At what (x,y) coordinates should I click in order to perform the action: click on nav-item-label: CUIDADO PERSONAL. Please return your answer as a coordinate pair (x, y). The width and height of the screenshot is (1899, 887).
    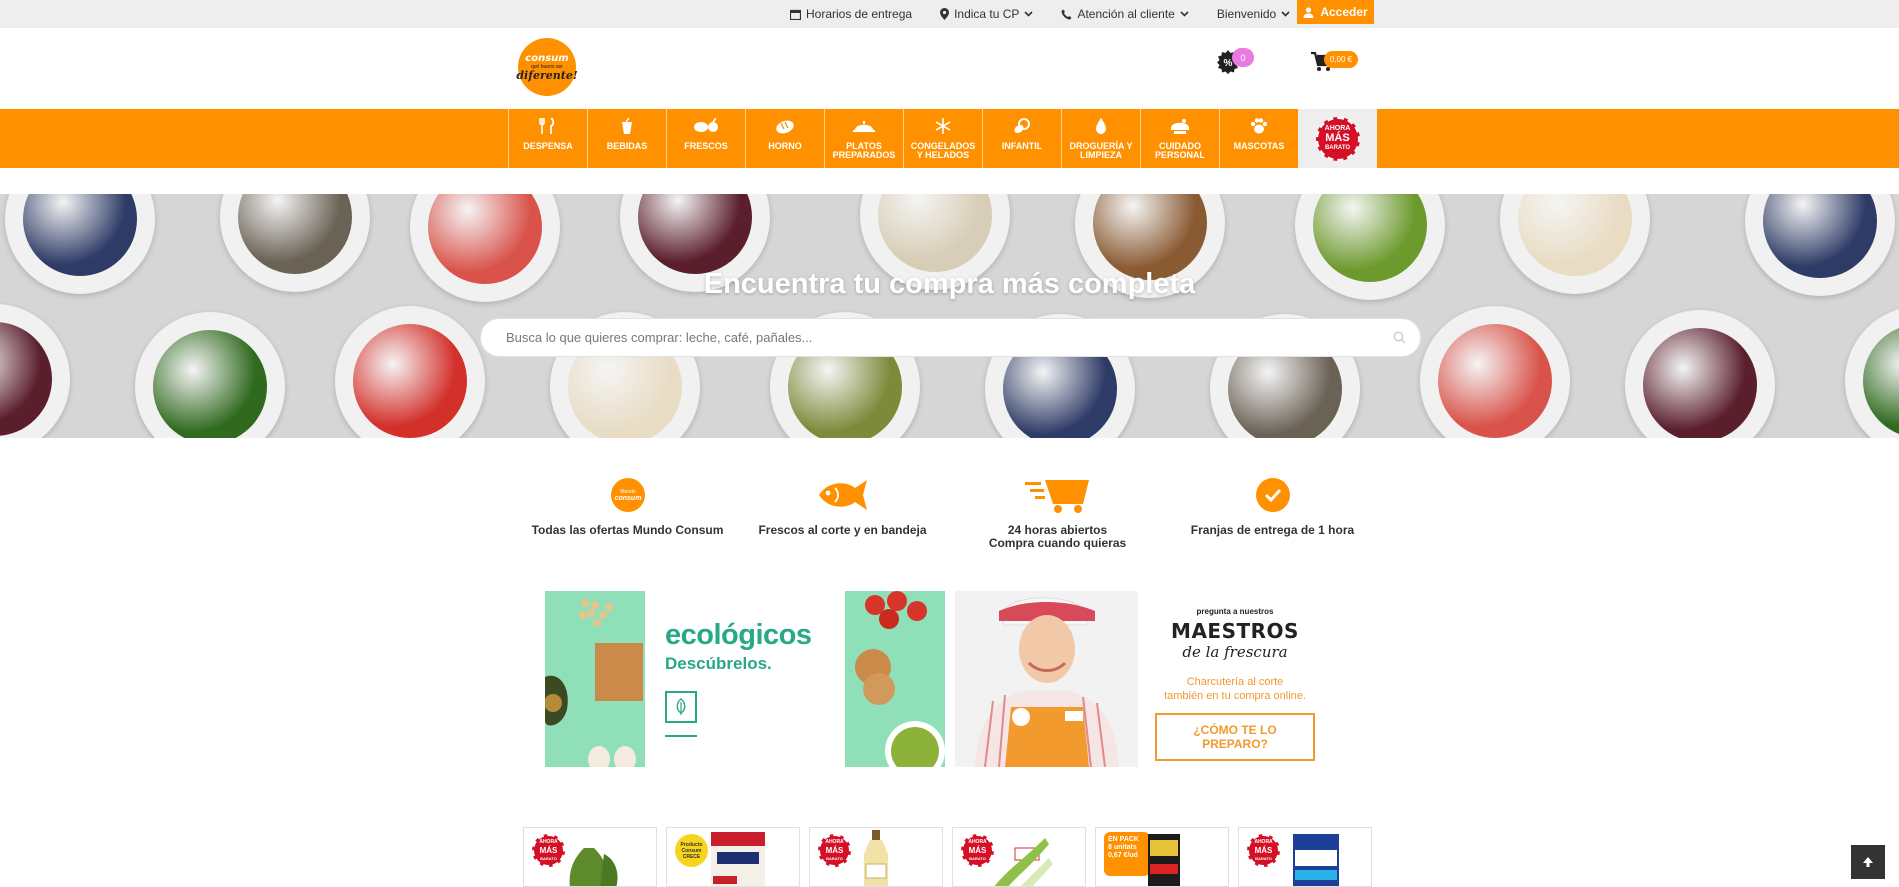
    Looking at the image, I should click on (1179, 150).